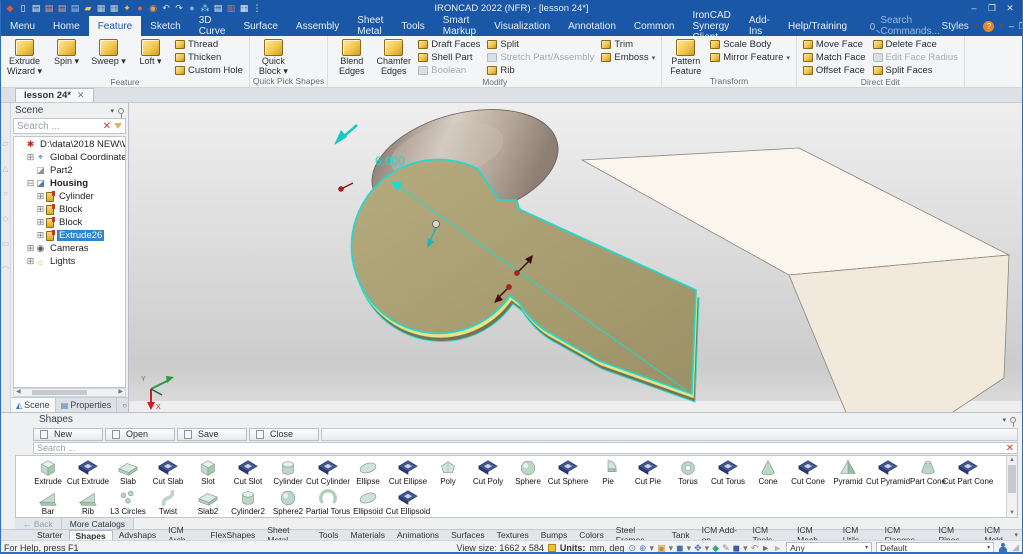 This screenshot has width=1023, height=554. What do you see at coordinates (128, 472) in the screenshot?
I see `catalog-item-slab: Slab` at bounding box center [128, 472].